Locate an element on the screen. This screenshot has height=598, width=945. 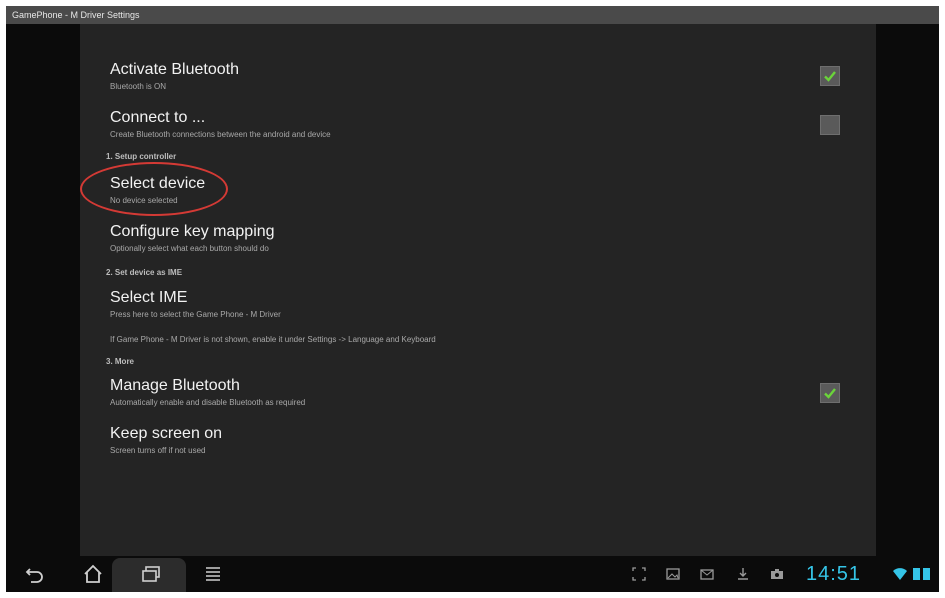
menu-icon is located at coordinates (213, 574).